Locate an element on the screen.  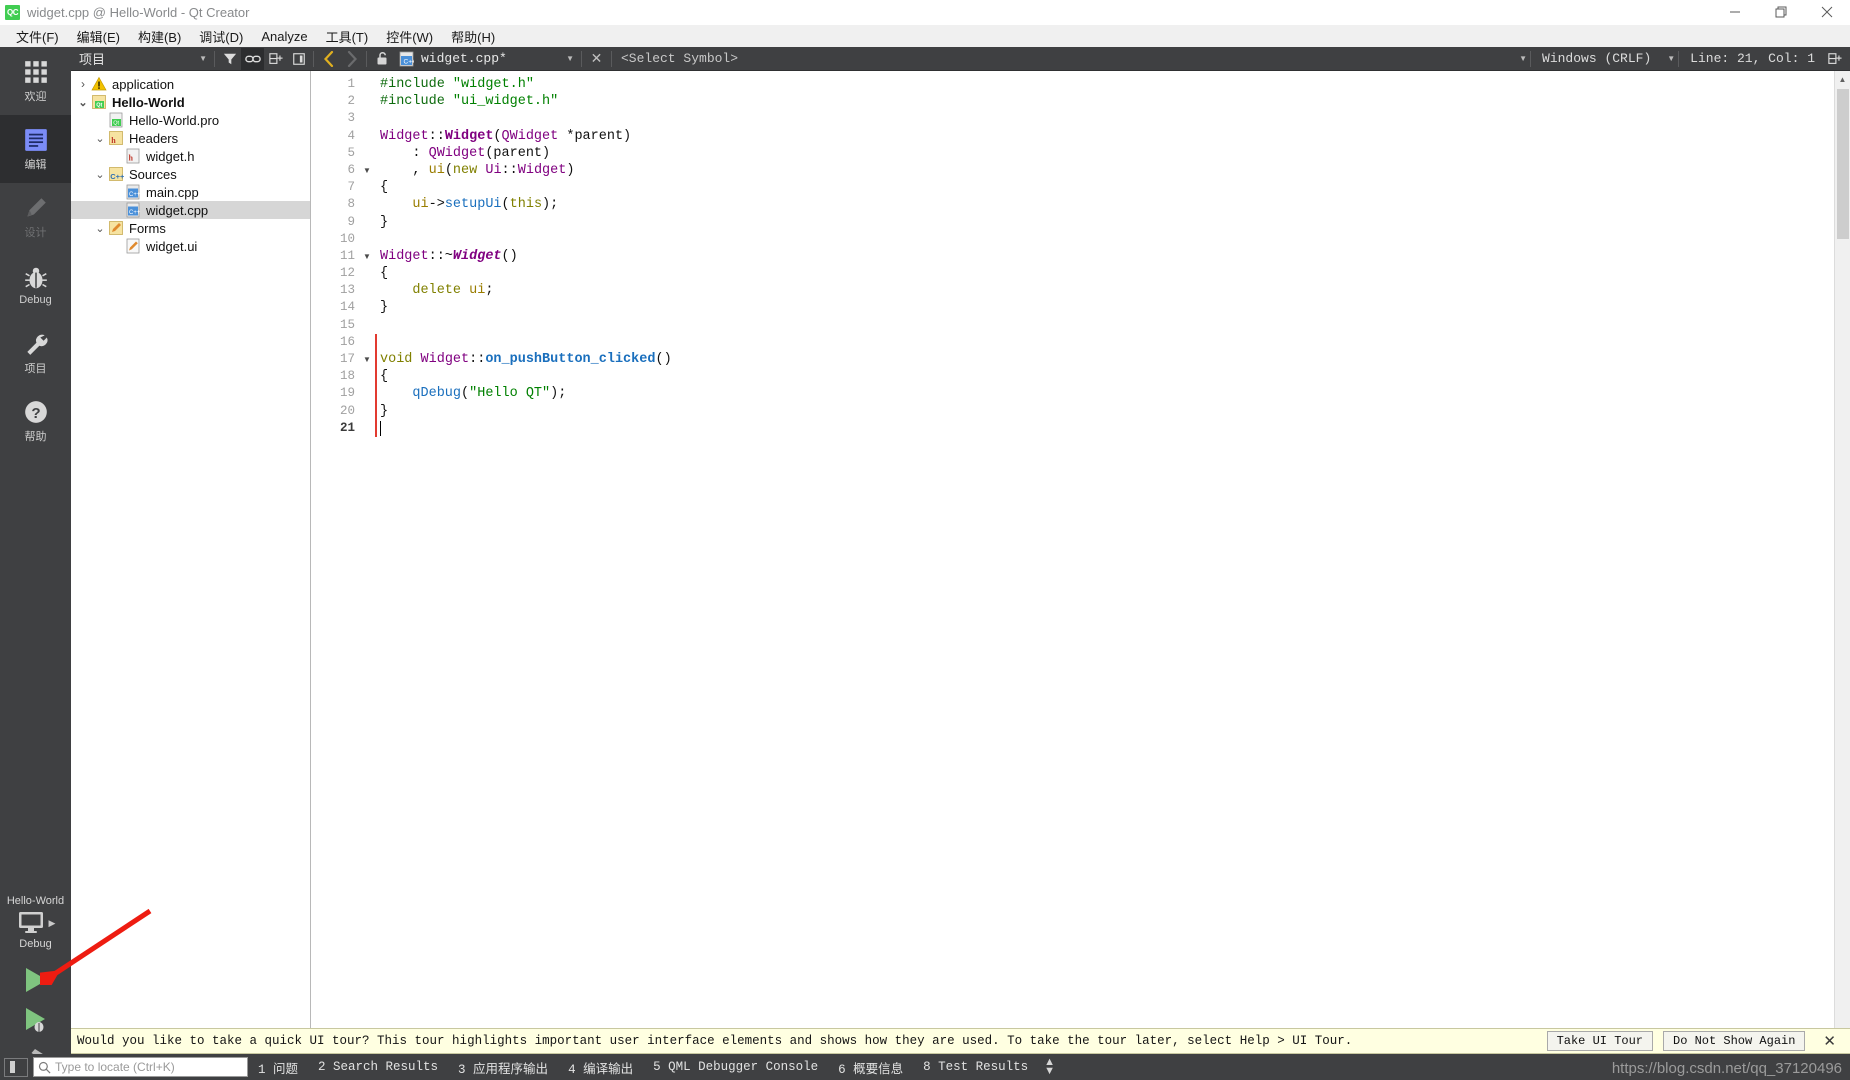
menu-analyze: Analyze is located at coordinates (284, 36).